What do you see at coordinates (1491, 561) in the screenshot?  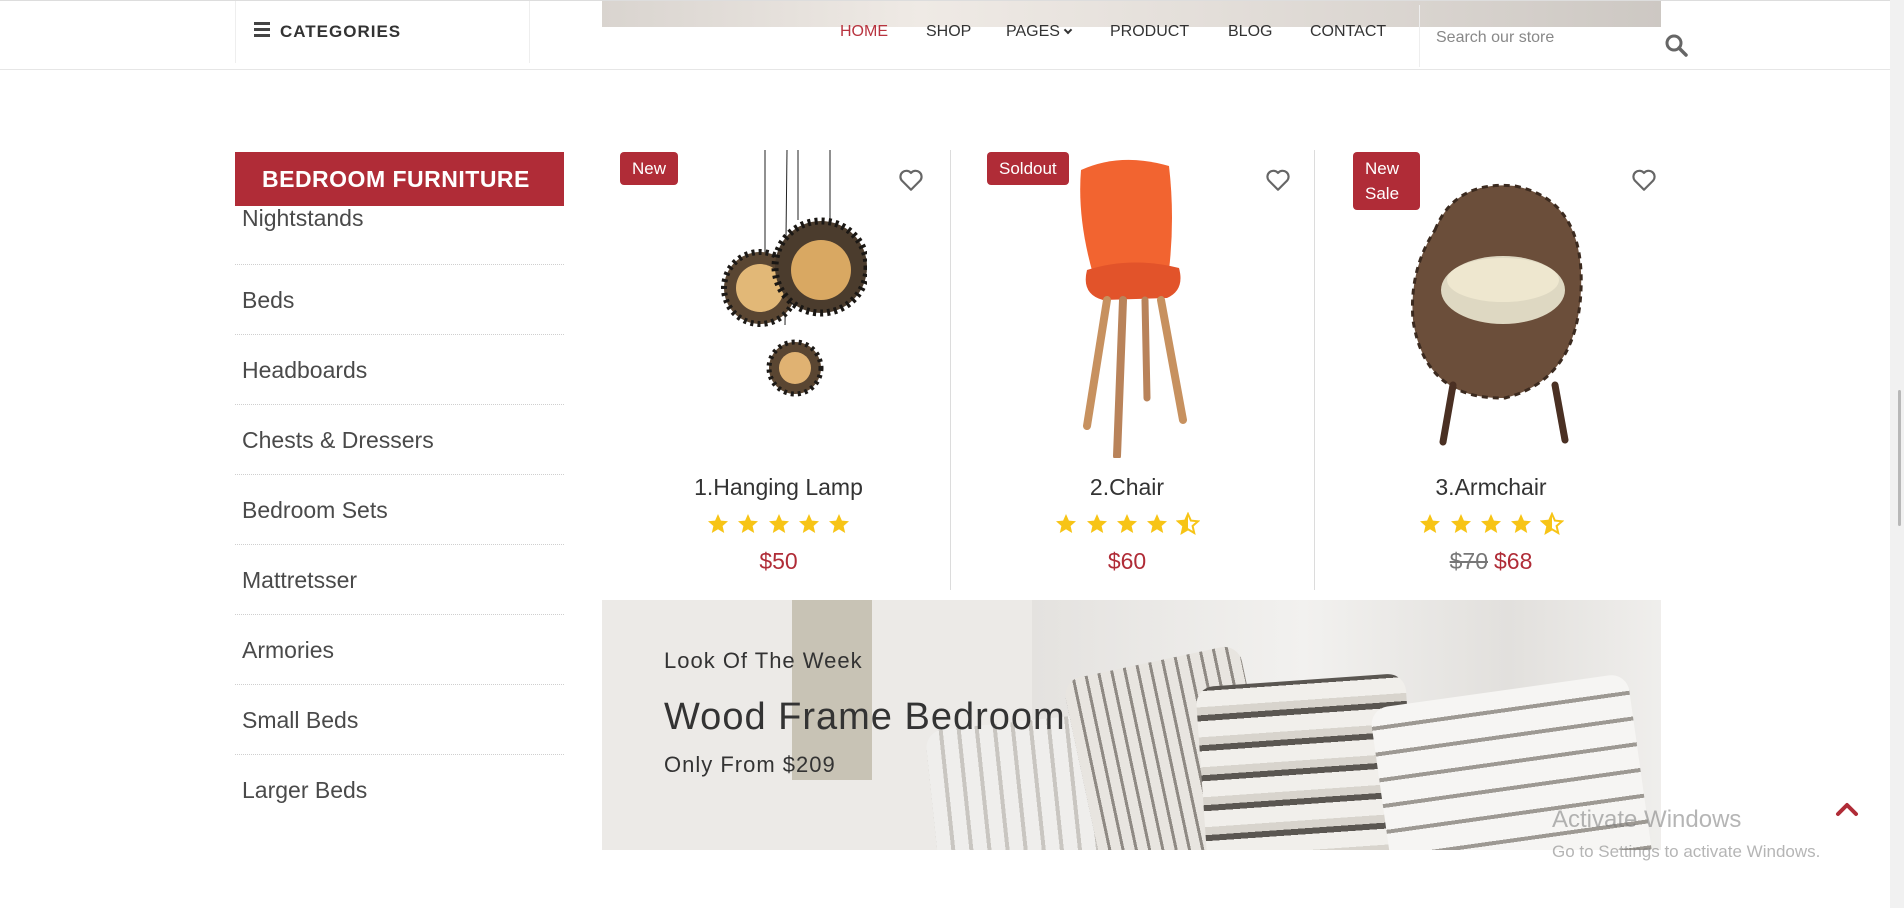 I see `product-price: $70 $68` at bounding box center [1491, 561].